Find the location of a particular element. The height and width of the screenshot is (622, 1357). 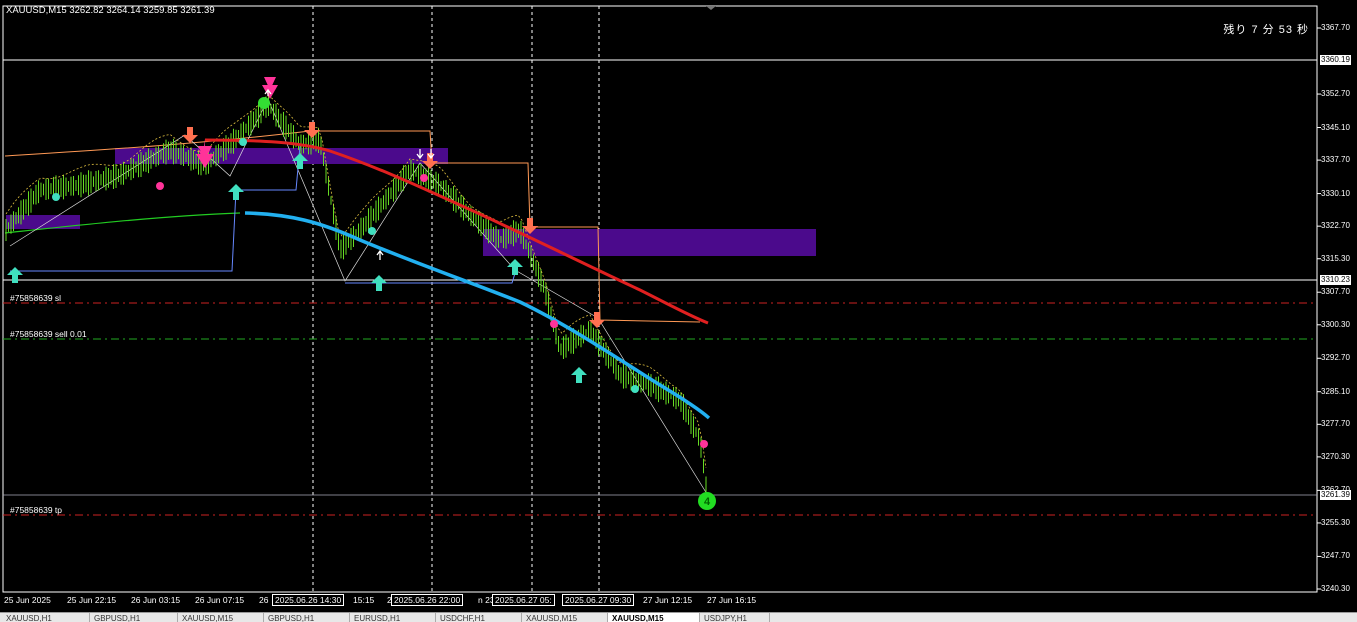

svg-text: 4 is located at coordinates (707, 502).